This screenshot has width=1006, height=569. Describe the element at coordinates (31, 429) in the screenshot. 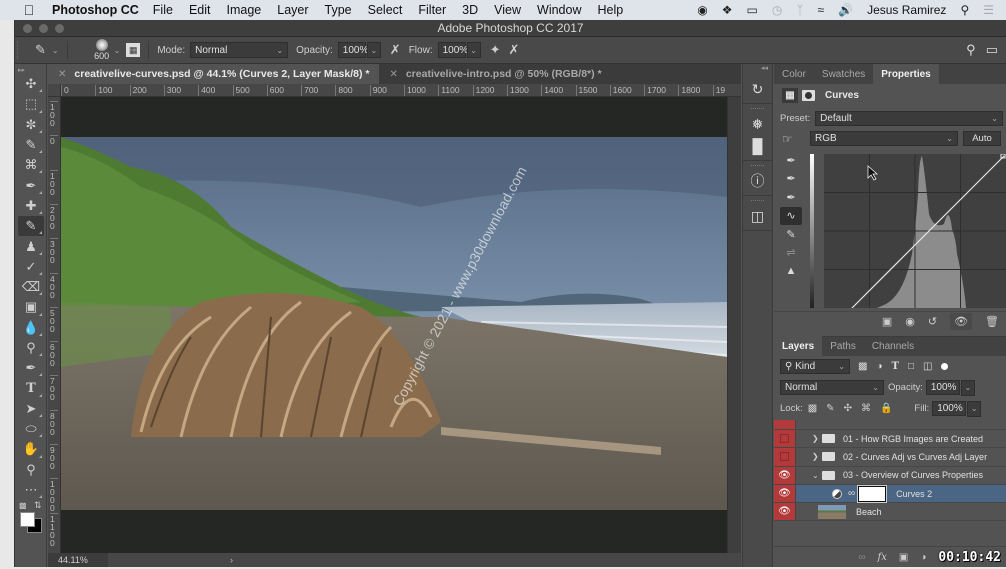

I see `ellipse-tool-icon: ⬭` at that location.